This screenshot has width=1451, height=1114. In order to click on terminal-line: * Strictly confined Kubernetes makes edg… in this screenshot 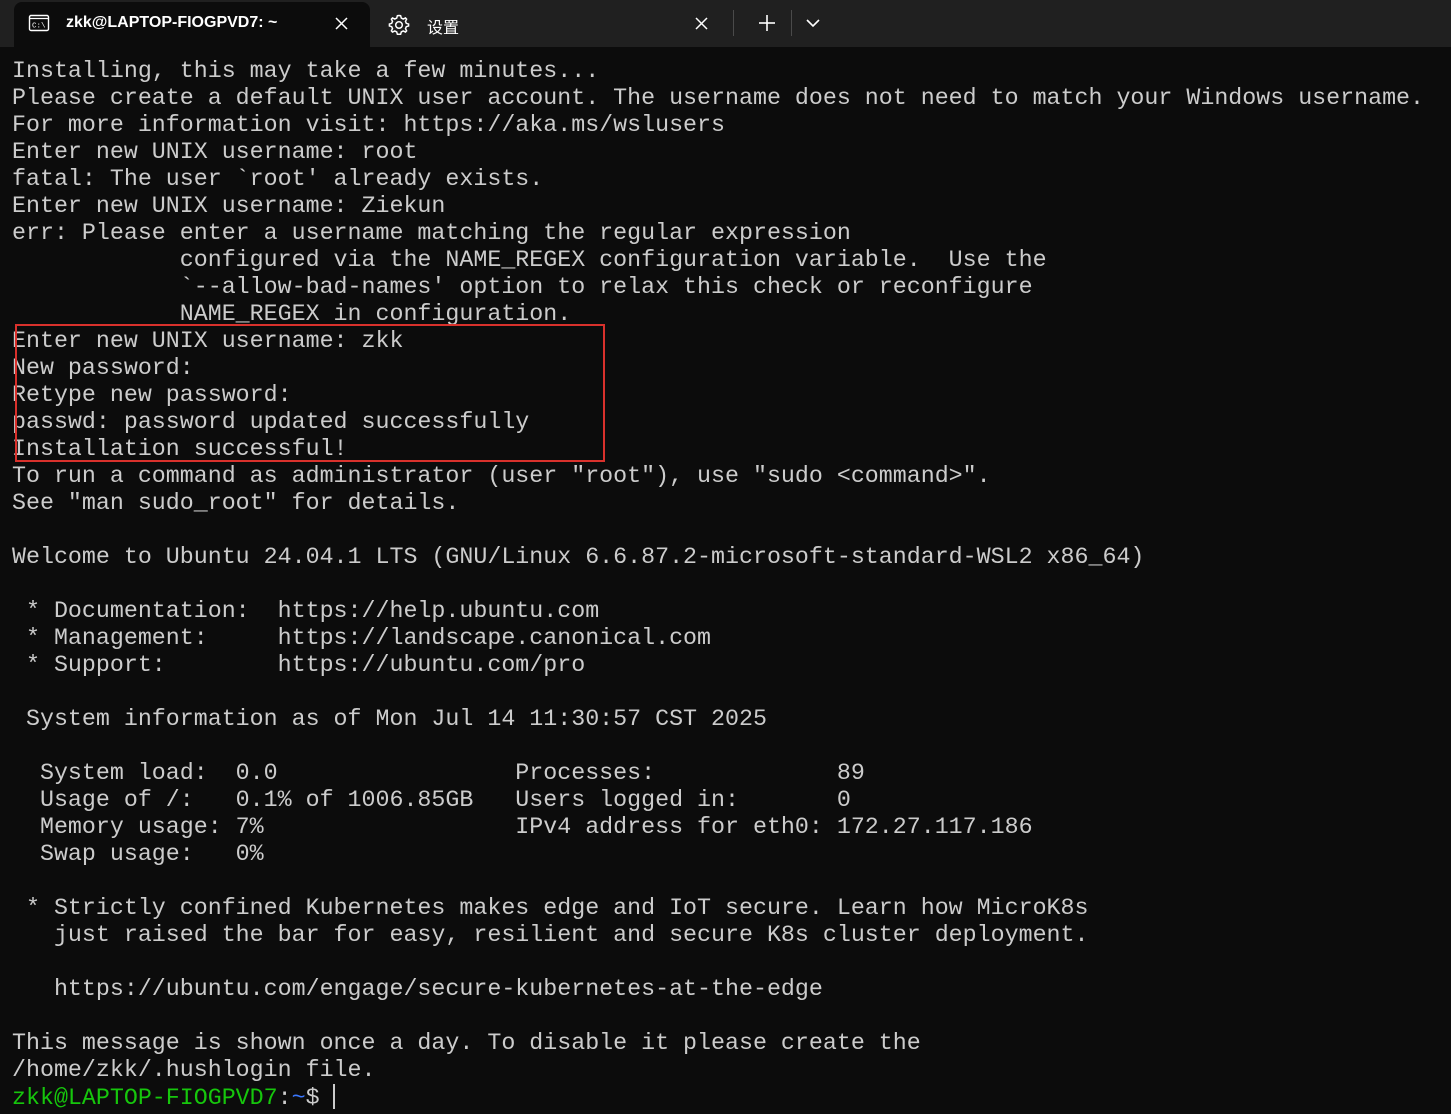, I will do `click(550, 908)`.